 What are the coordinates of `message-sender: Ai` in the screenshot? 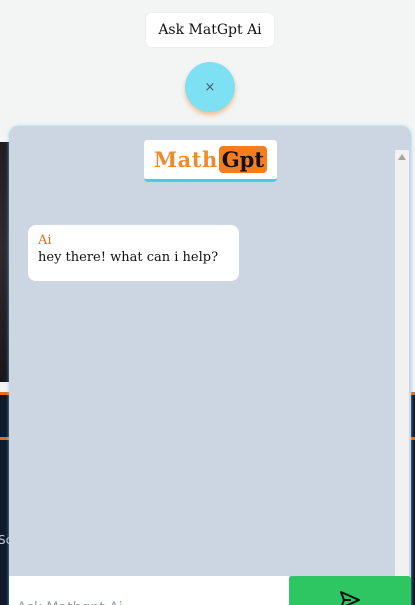 It's located at (45, 240).